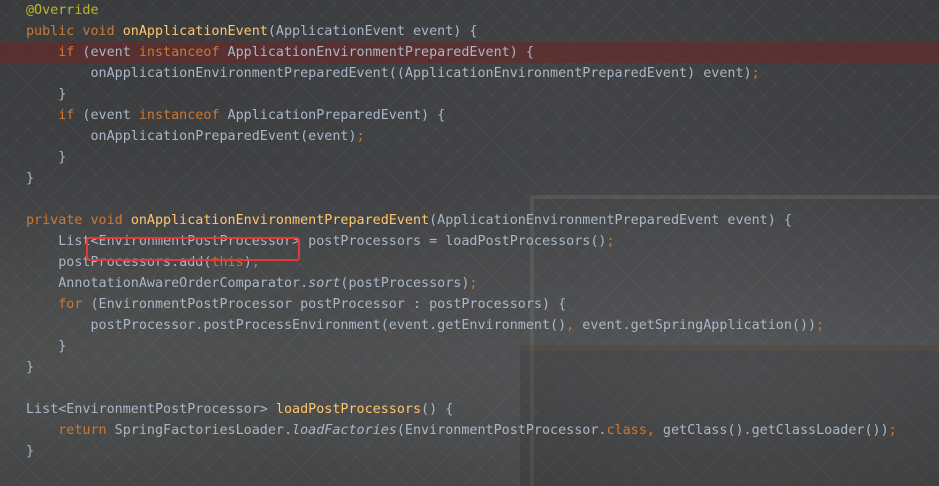 The image size is (939, 486). Describe the element at coordinates (70, 31) in the screenshot. I see `keyword-token: public void` at that location.